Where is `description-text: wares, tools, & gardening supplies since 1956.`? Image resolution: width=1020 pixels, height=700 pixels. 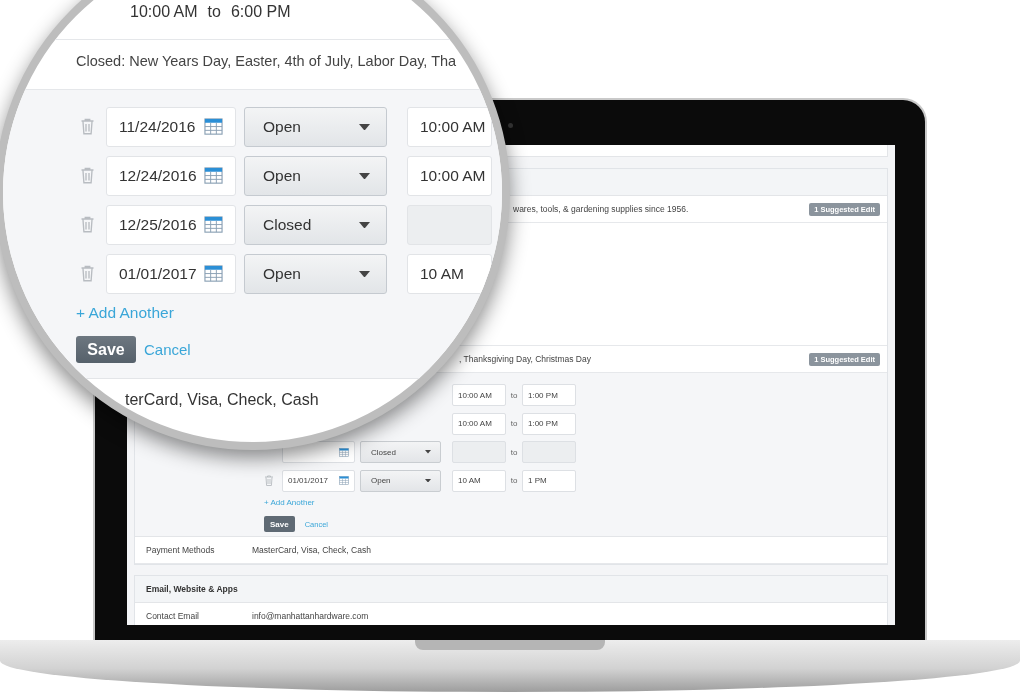 description-text: wares, tools, & gardening supplies since 1956. is located at coordinates (600, 209).